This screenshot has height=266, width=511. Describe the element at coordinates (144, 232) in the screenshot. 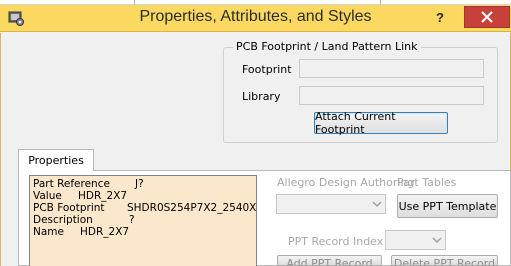

I see `property-row: Name HDR_2X7` at that location.